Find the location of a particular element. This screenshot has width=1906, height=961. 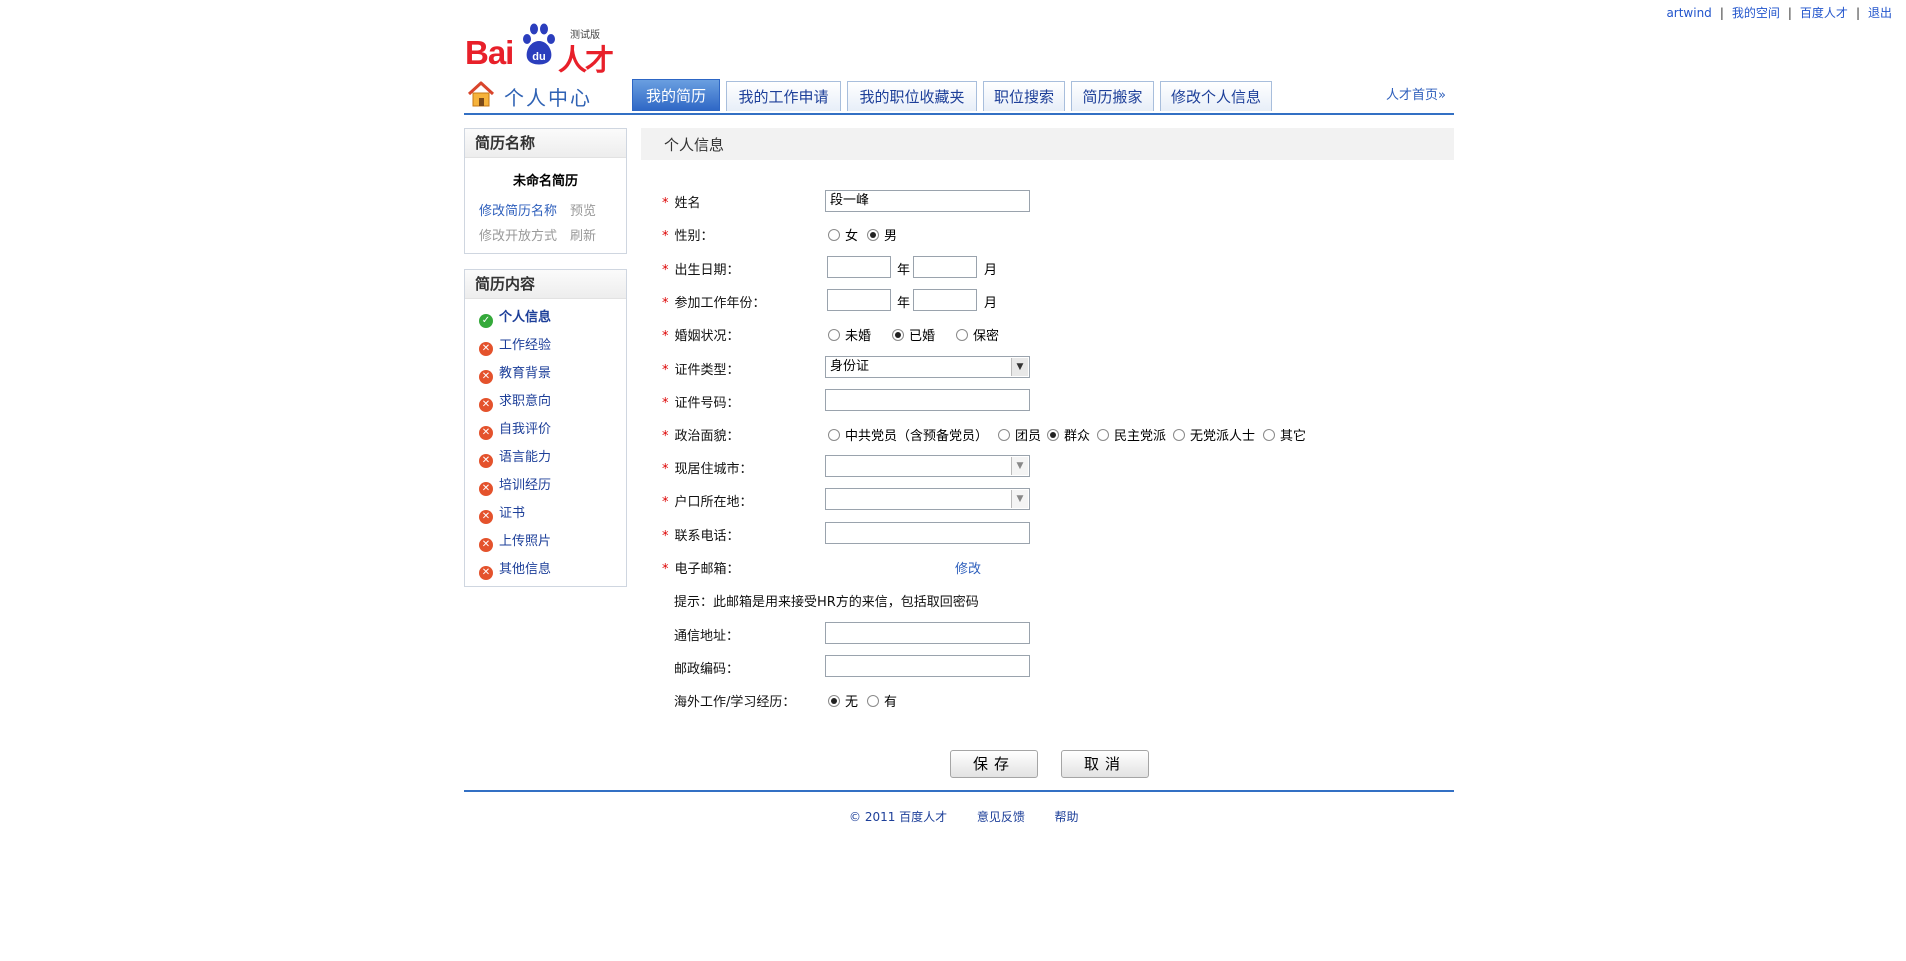

name-input: 段一峰 is located at coordinates (927, 201).